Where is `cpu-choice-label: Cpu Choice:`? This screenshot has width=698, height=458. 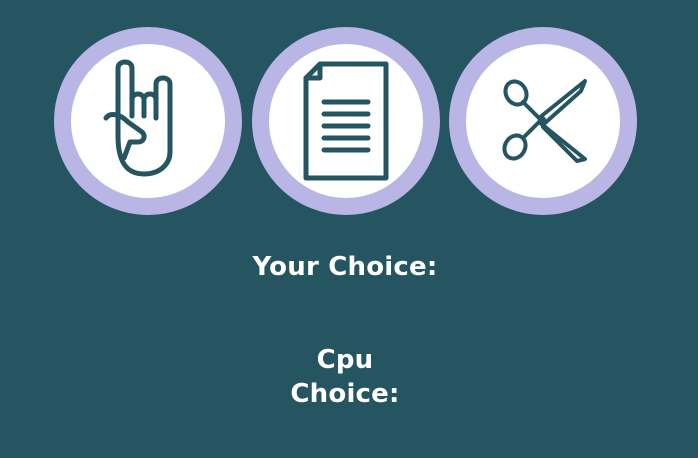 cpu-choice-label: Cpu Choice: is located at coordinates (345, 377).